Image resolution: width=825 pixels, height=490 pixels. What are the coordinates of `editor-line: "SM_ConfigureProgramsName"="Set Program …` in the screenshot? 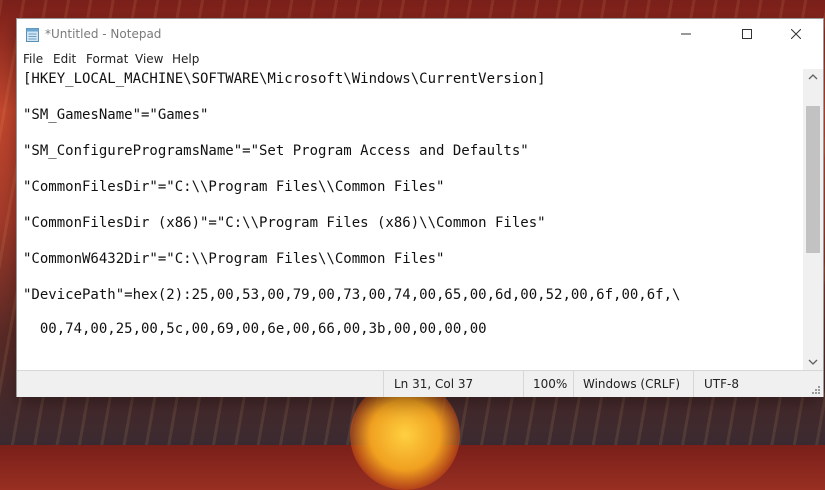 It's located at (276, 151).